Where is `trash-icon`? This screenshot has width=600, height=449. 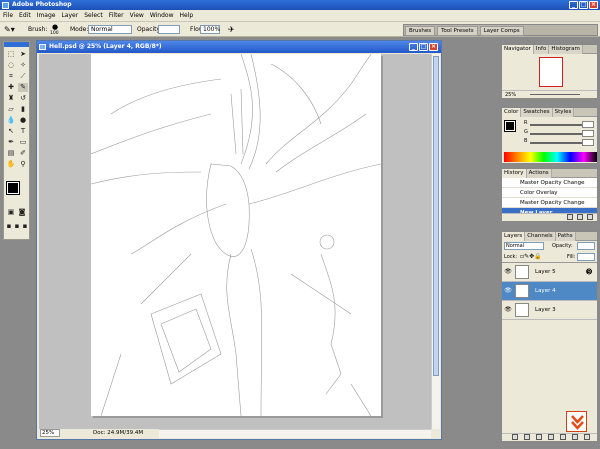
trash-icon is located at coordinates (590, 217).